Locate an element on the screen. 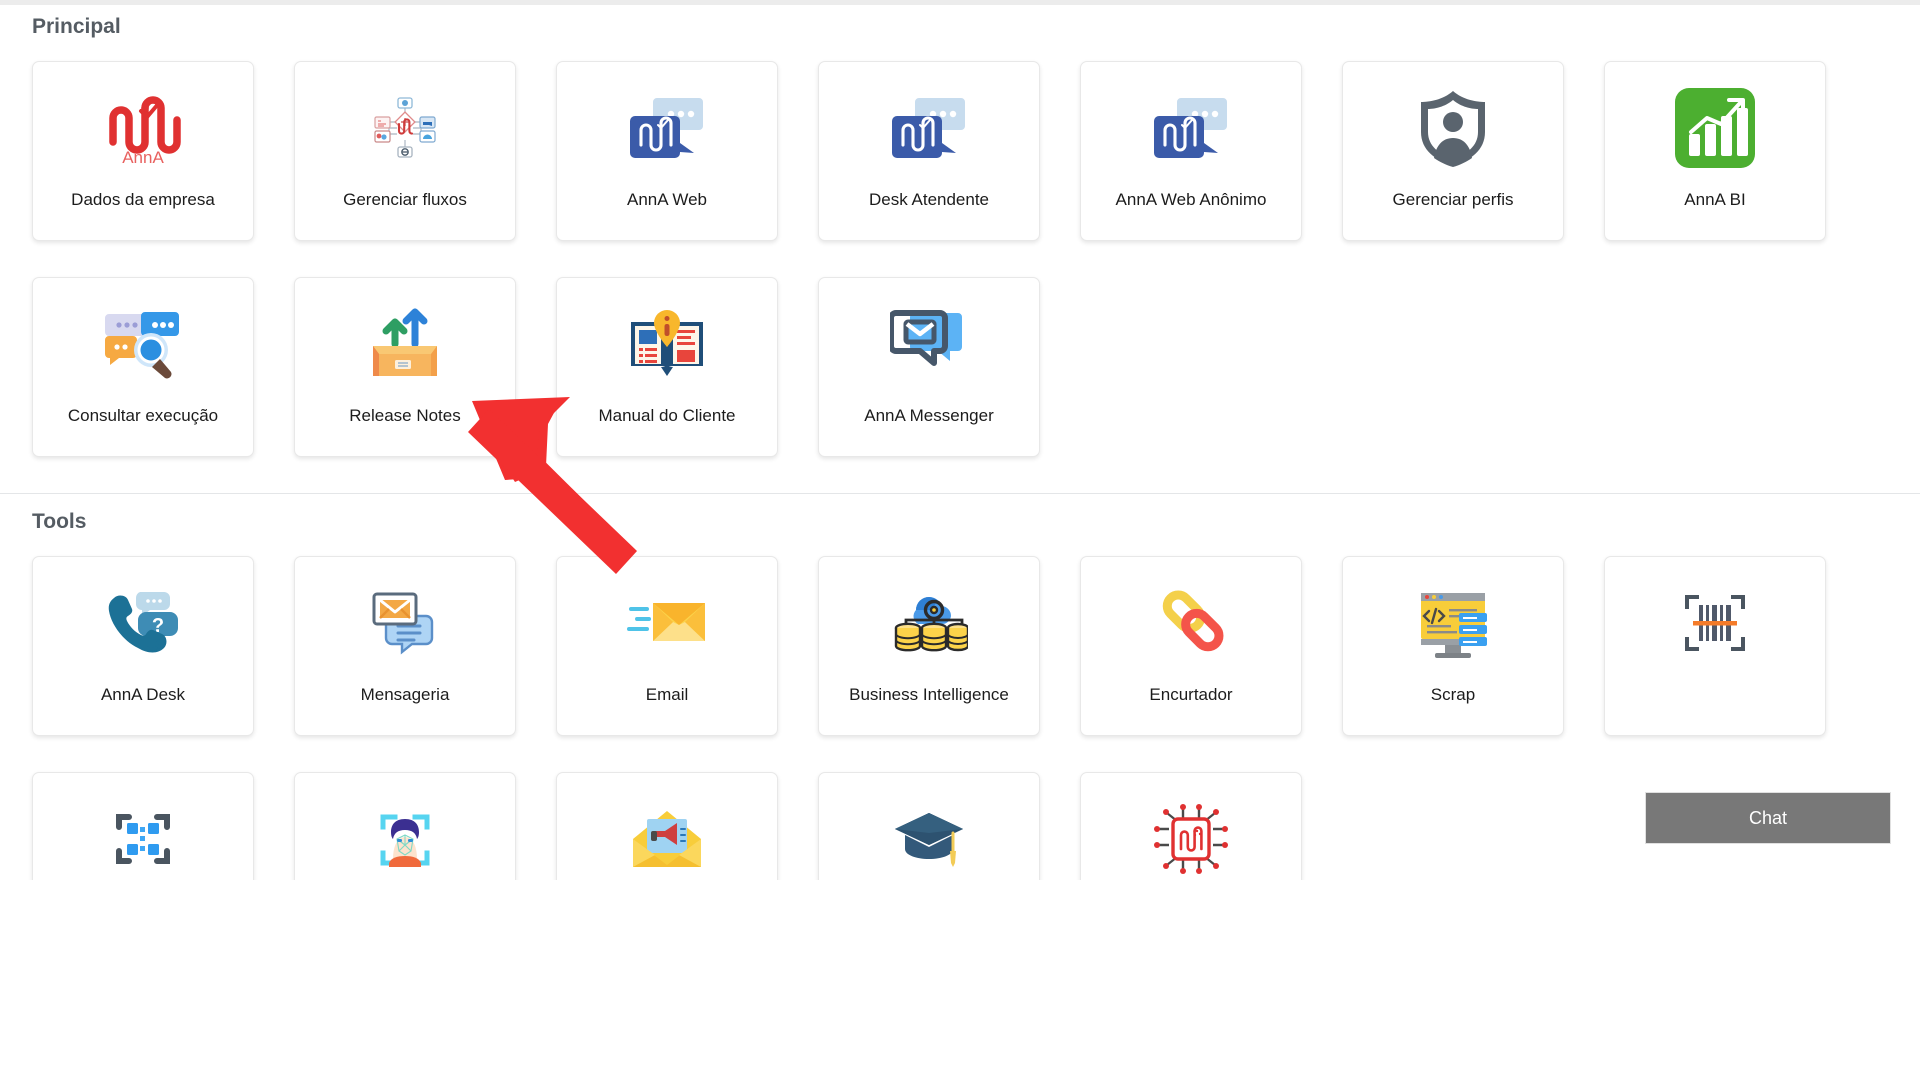 Image resolution: width=1920 pixels, height=1080 pixels. card-encurtador: Encurtador is located at coordinates (1191, 646).